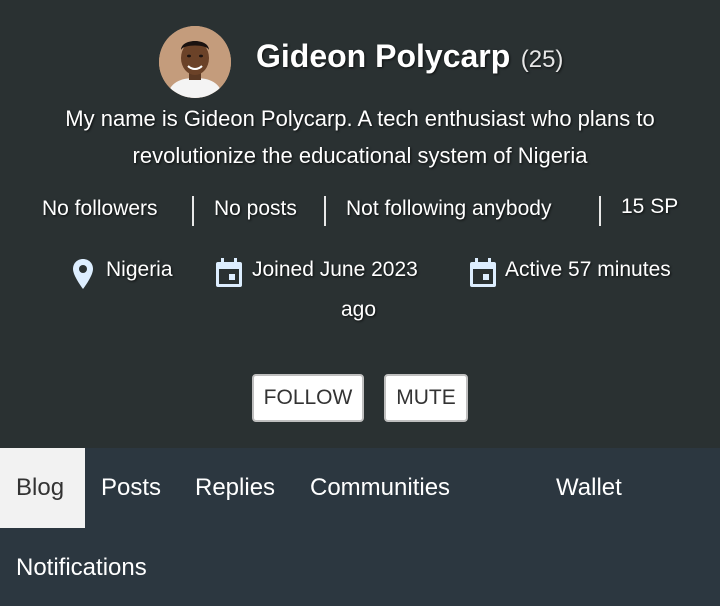  I want to click on avatar-image, so click(195, 62).